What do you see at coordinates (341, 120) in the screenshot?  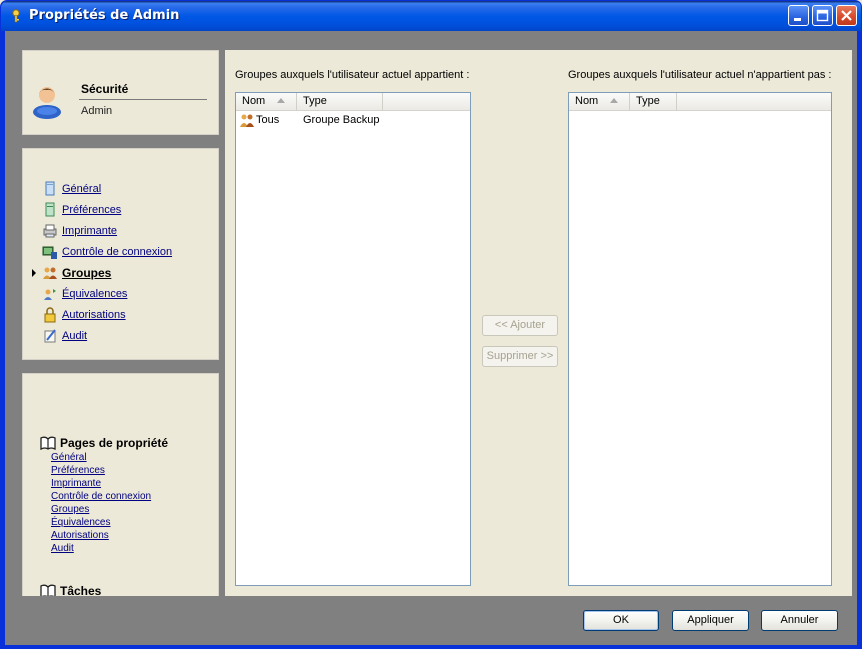 I see `row-type: Groupe Backup` at bounding box center [341, 120].